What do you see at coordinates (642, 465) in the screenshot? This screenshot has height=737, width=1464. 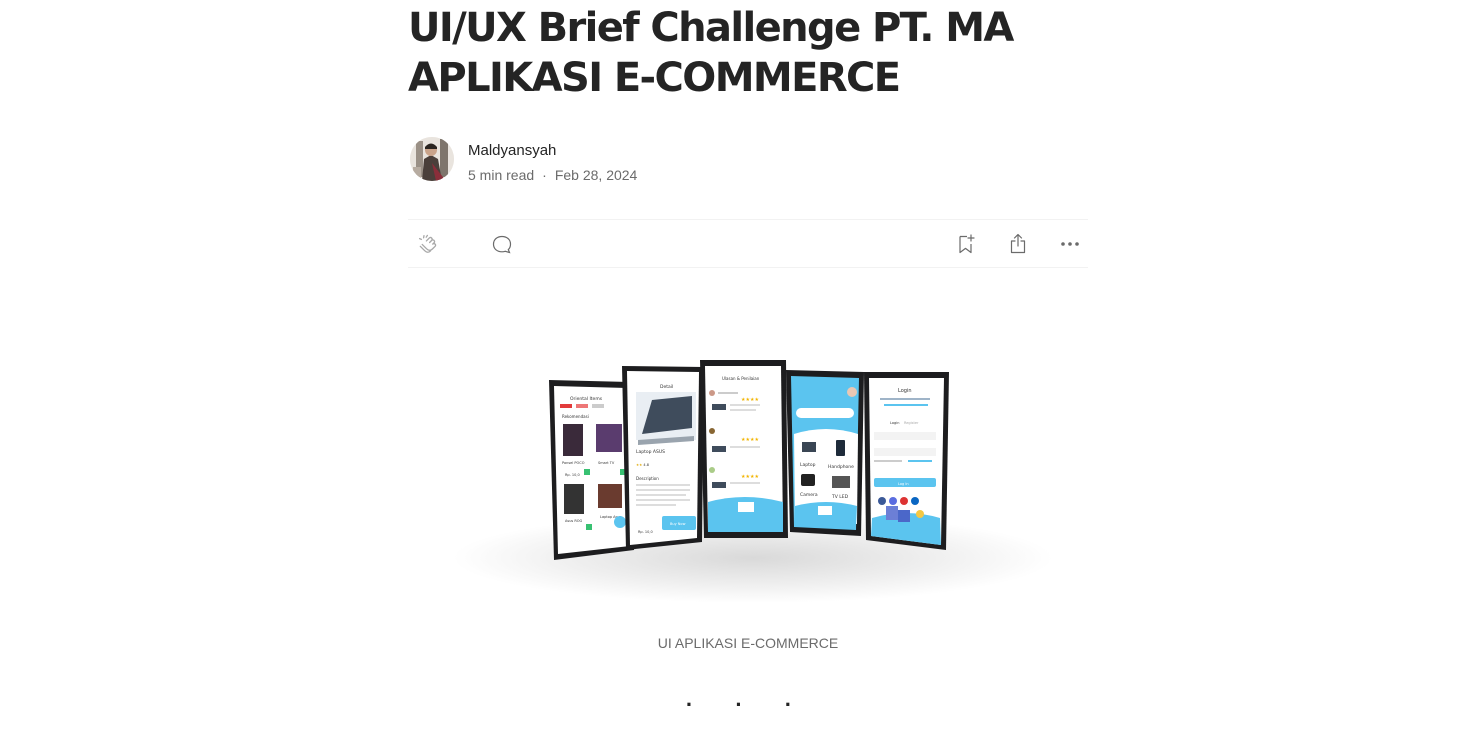 I see `svg-text: ★★ 4.8` at bounding box center [642, 465].